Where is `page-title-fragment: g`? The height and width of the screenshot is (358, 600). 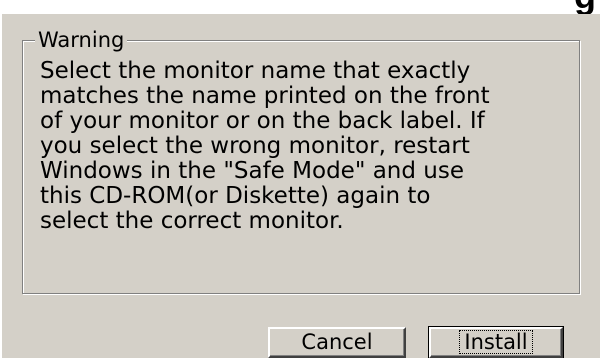
page-title-fragment: g is located at coordinates (585, 7).